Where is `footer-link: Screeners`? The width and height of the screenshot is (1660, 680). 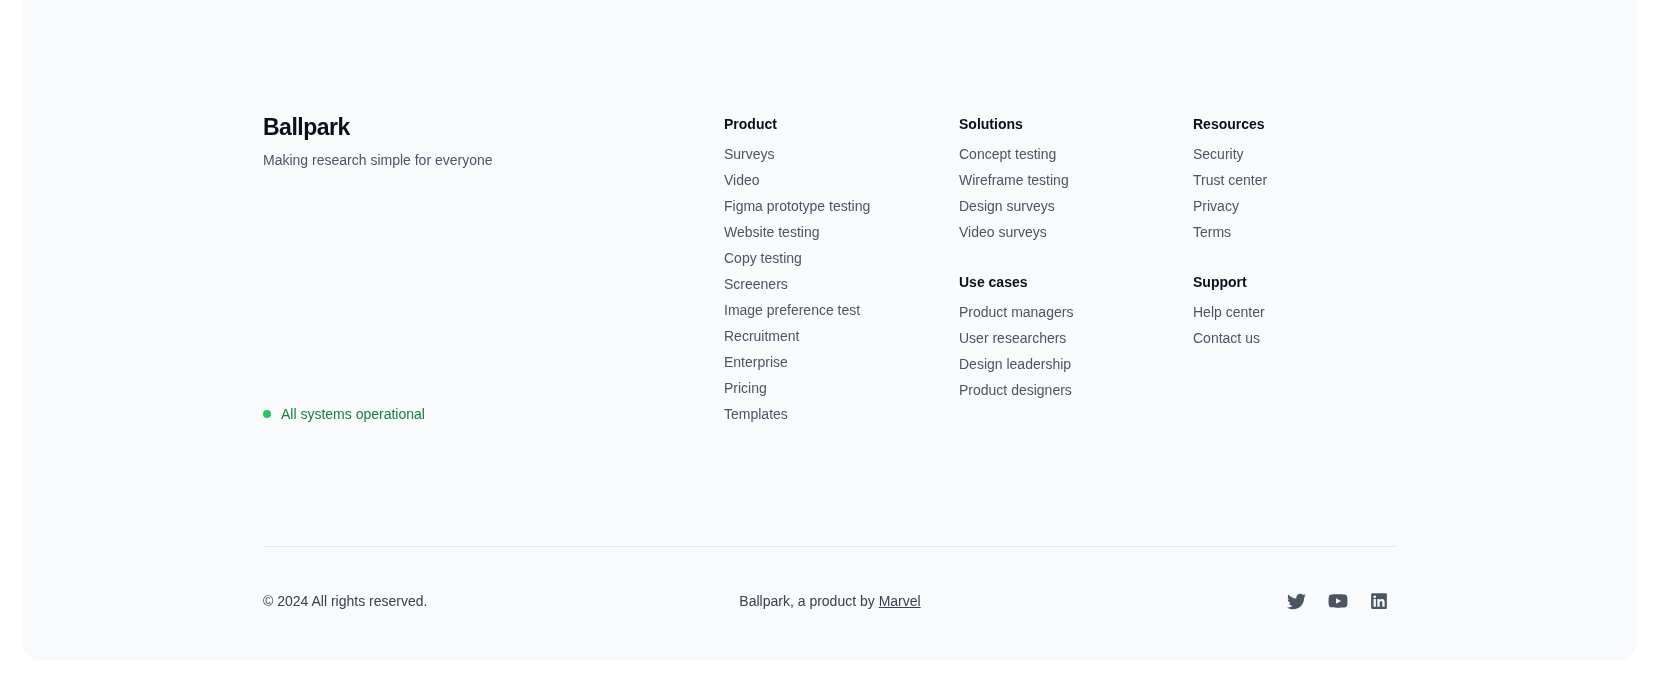
footer-link: Screeners is located at coordinates (756, 284).